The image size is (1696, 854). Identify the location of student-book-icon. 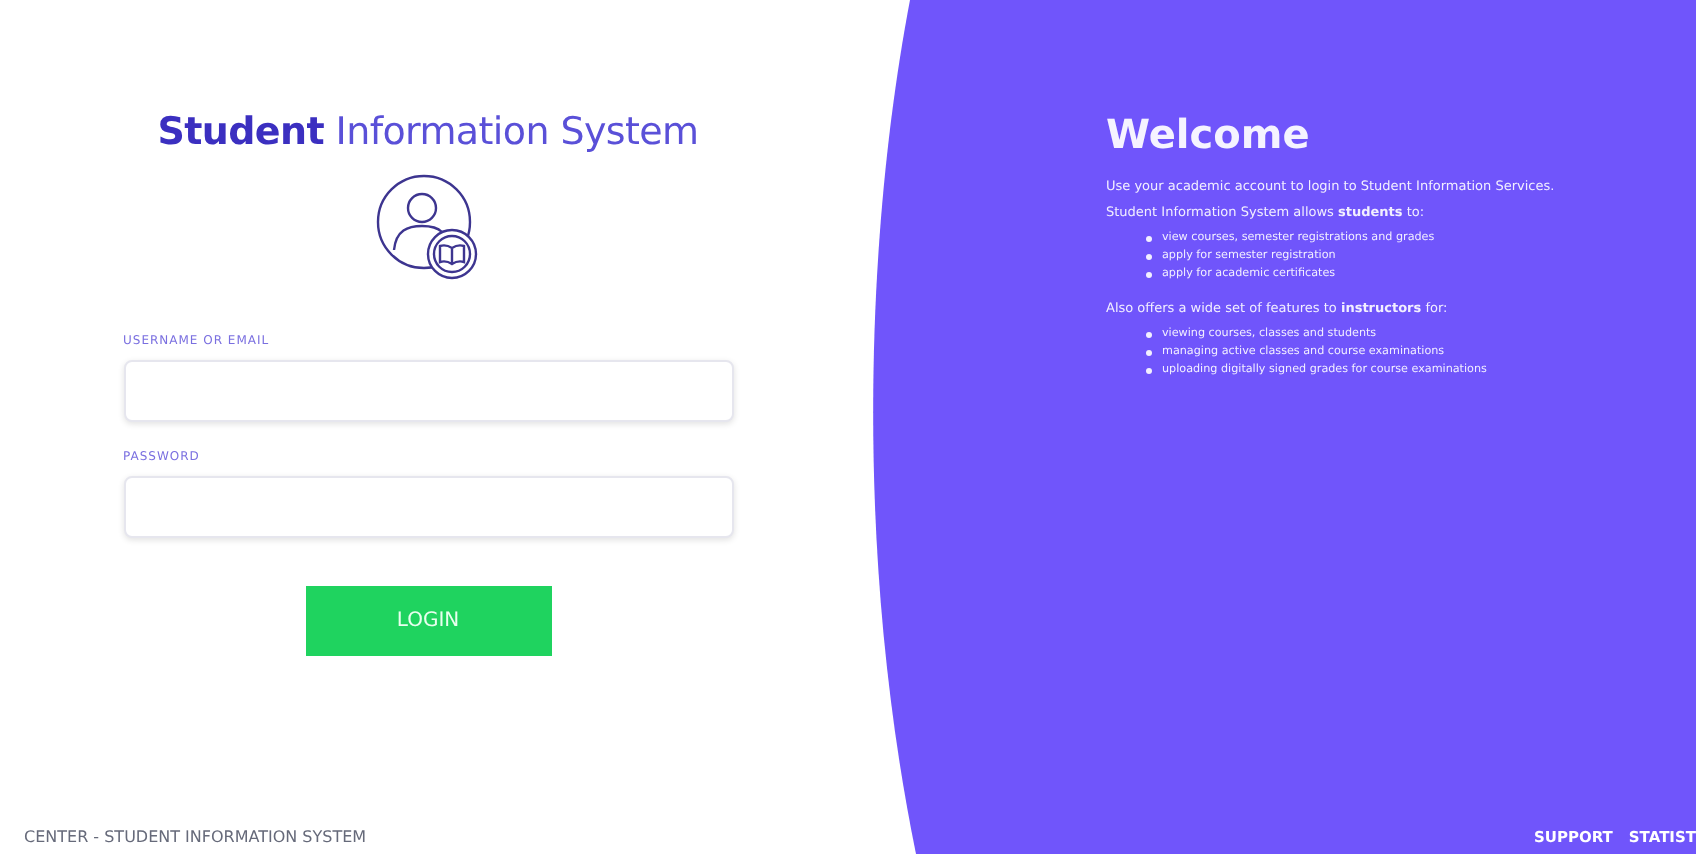
(428, 228).